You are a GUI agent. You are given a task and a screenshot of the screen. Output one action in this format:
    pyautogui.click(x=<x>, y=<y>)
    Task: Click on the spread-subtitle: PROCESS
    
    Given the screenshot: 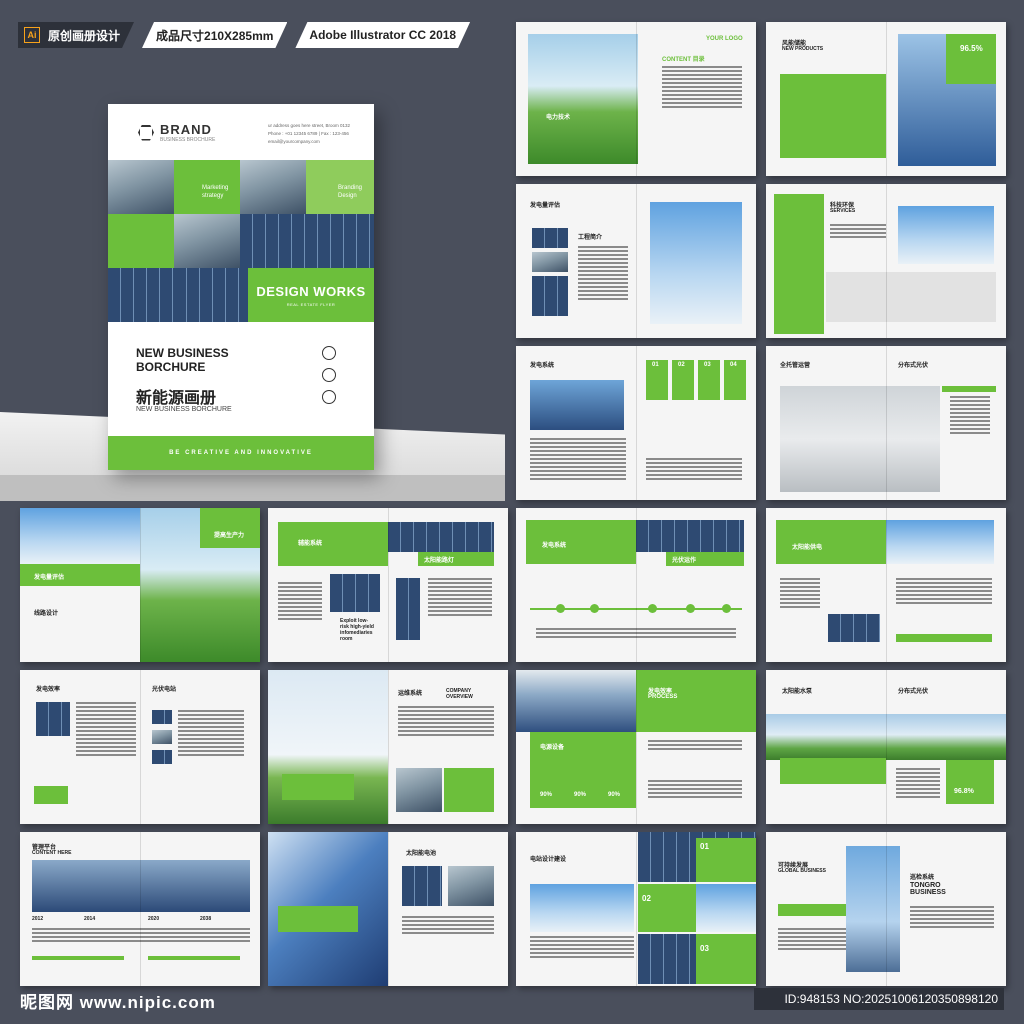 What is the action you would take?
    pyautogui.click(x=663, y=697)
    